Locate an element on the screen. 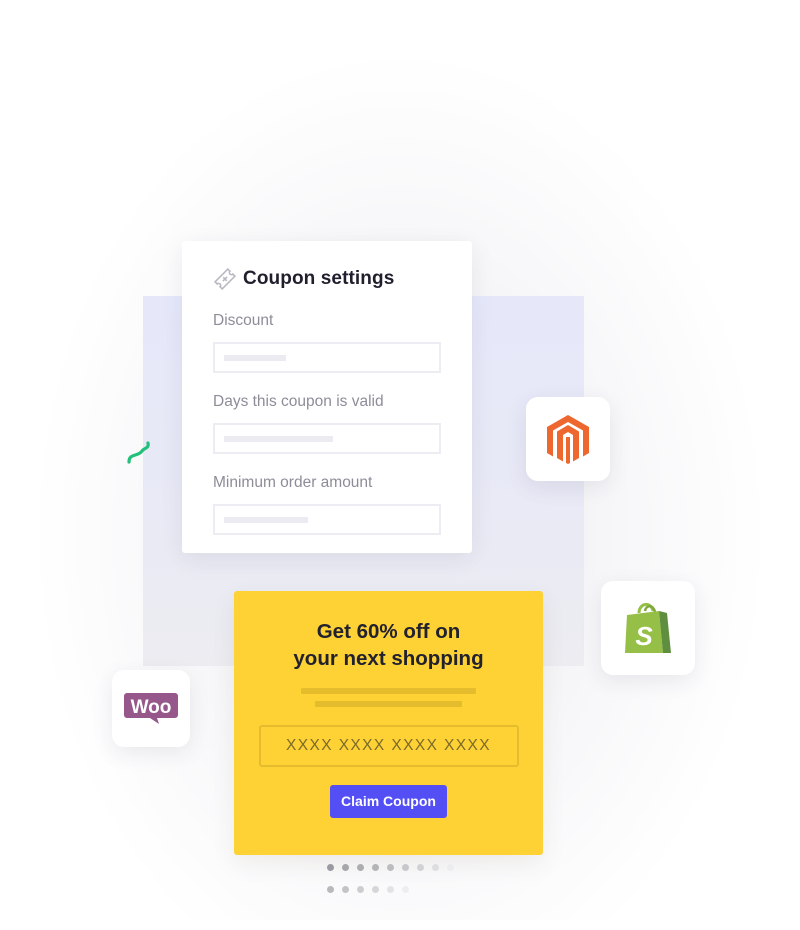 This screenshot has height=930, width=800. squiggle-decoration-icon is located at coordinates (138, 452).